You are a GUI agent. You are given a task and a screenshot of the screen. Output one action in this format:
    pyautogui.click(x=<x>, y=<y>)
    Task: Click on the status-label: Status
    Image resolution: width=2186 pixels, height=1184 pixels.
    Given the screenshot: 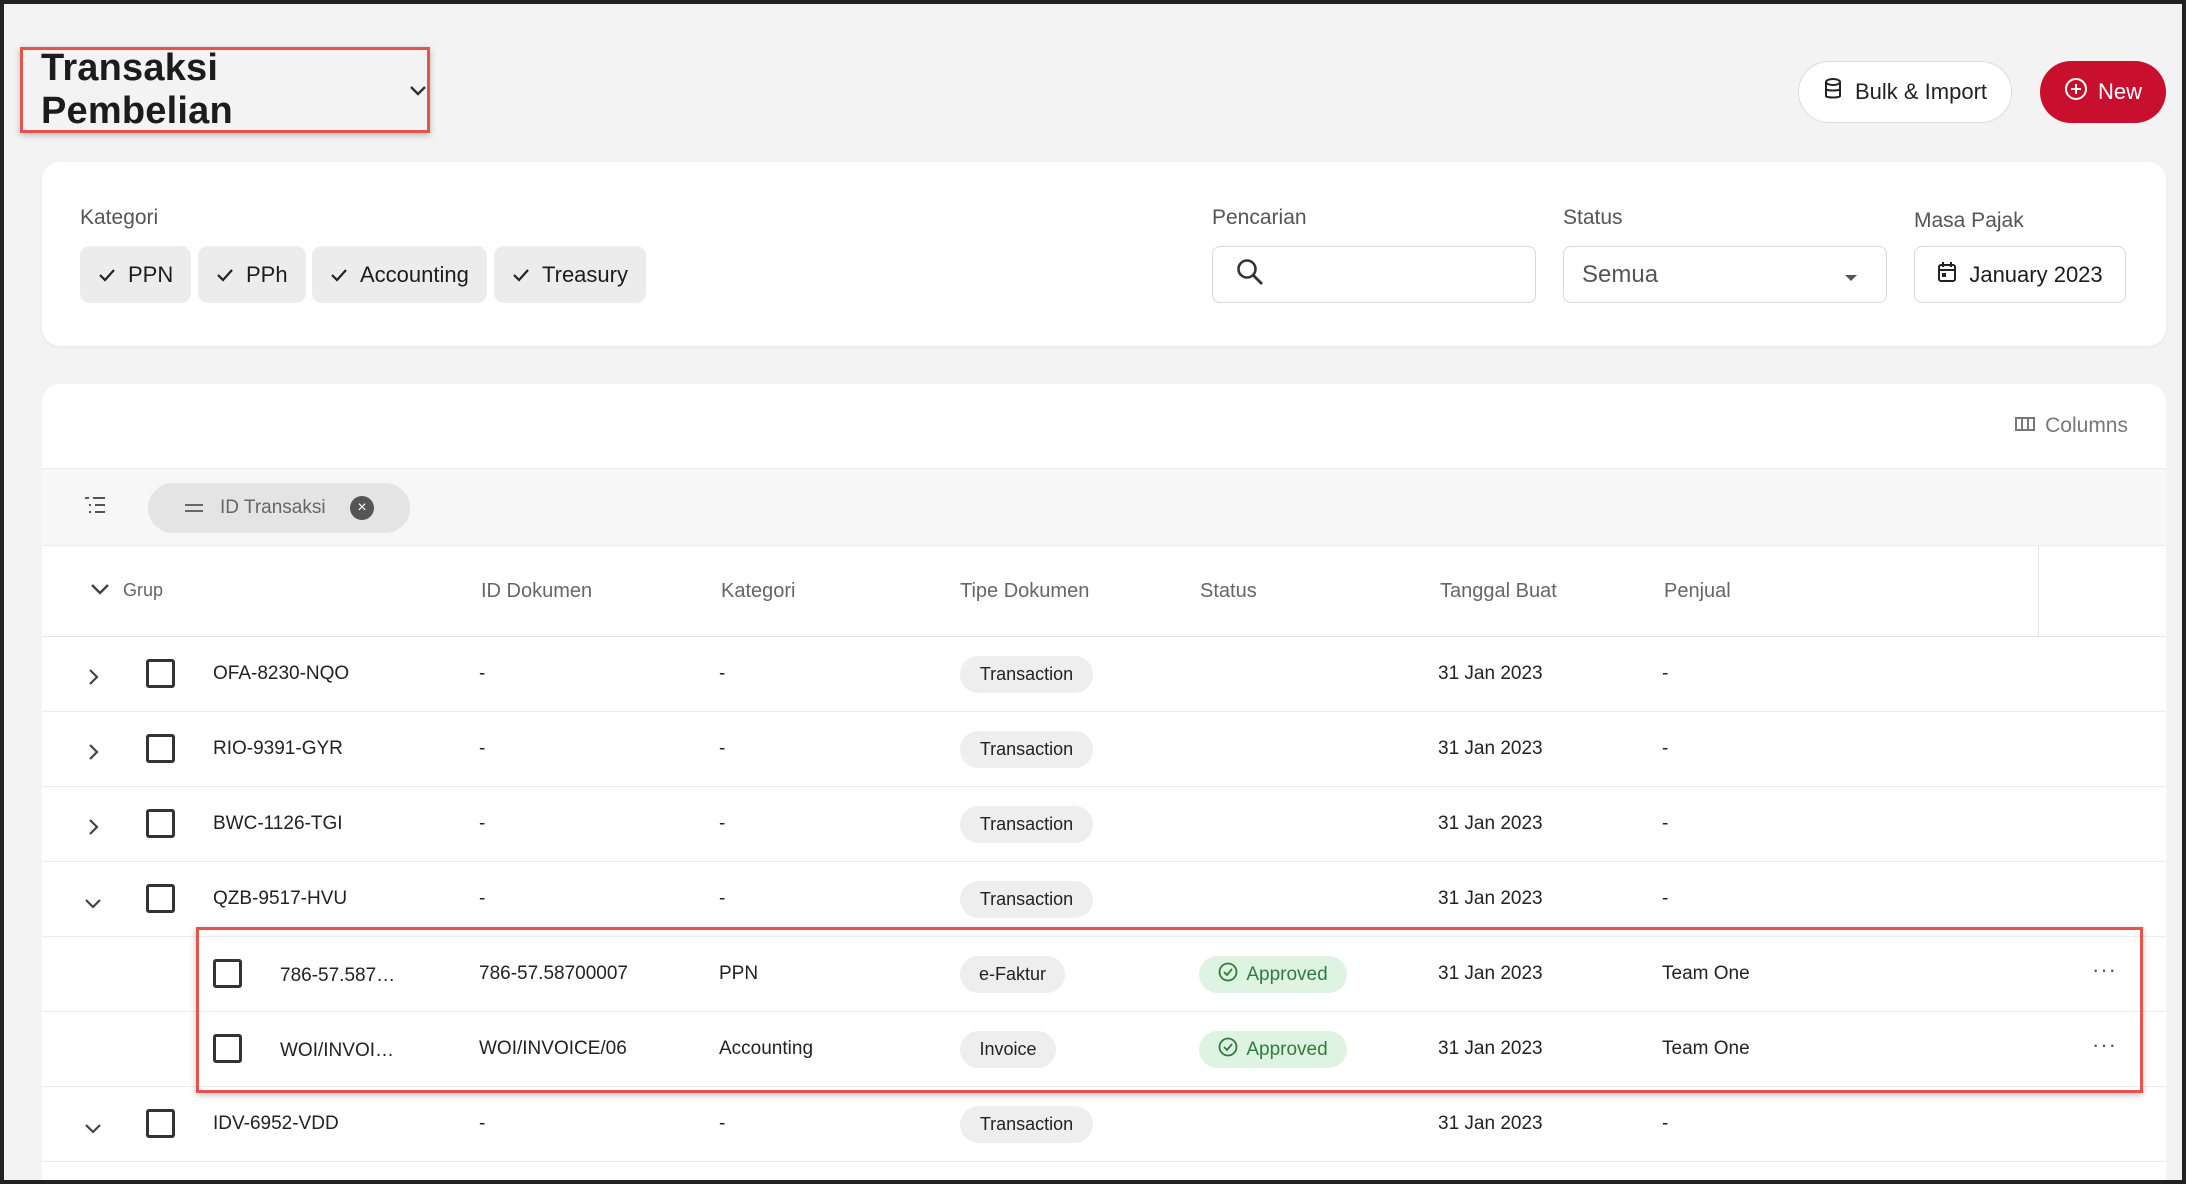 What is the action you would take?
    pyautogui.click(x=1593, y=217)
    